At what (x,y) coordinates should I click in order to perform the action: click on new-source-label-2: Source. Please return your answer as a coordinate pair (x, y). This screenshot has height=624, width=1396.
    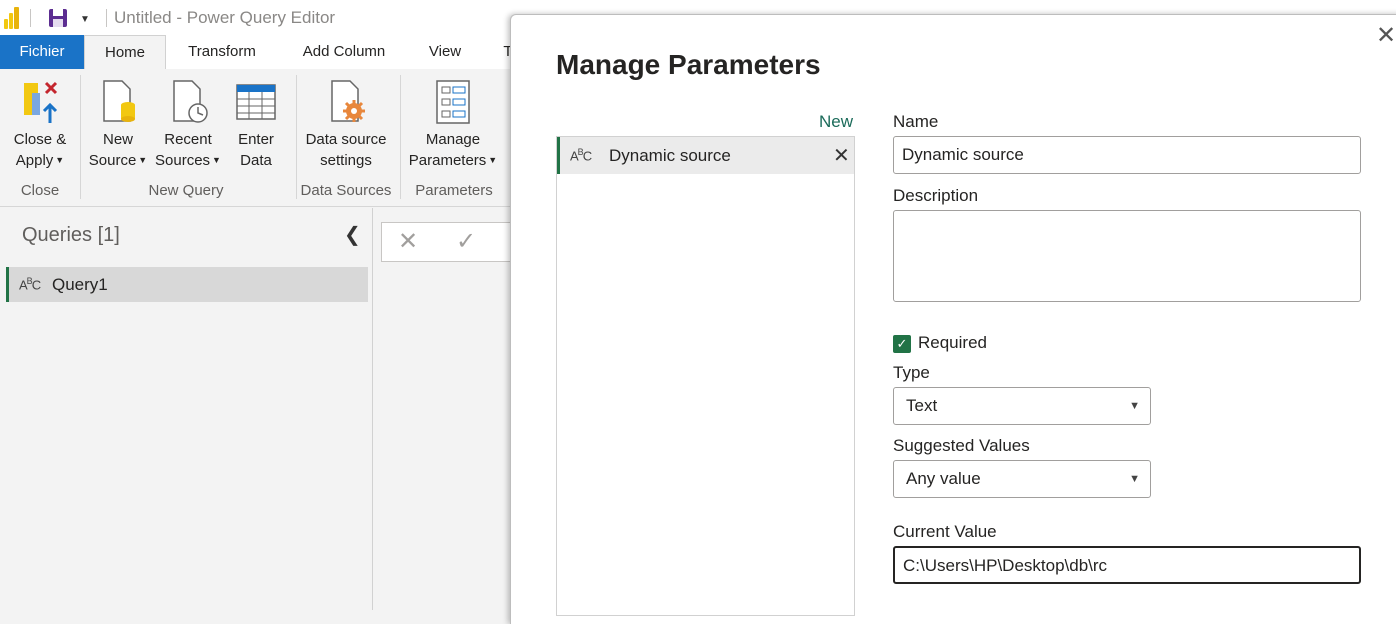
    Looking at the image, I should click on (112, 160).